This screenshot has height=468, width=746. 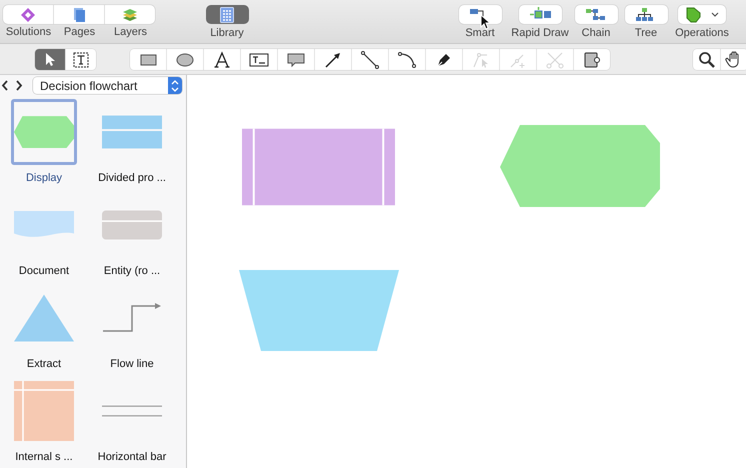 What do you see at coordinates (19, 85) in the screenshot?
I see `forward-icon` at bounding box center [19, 85].